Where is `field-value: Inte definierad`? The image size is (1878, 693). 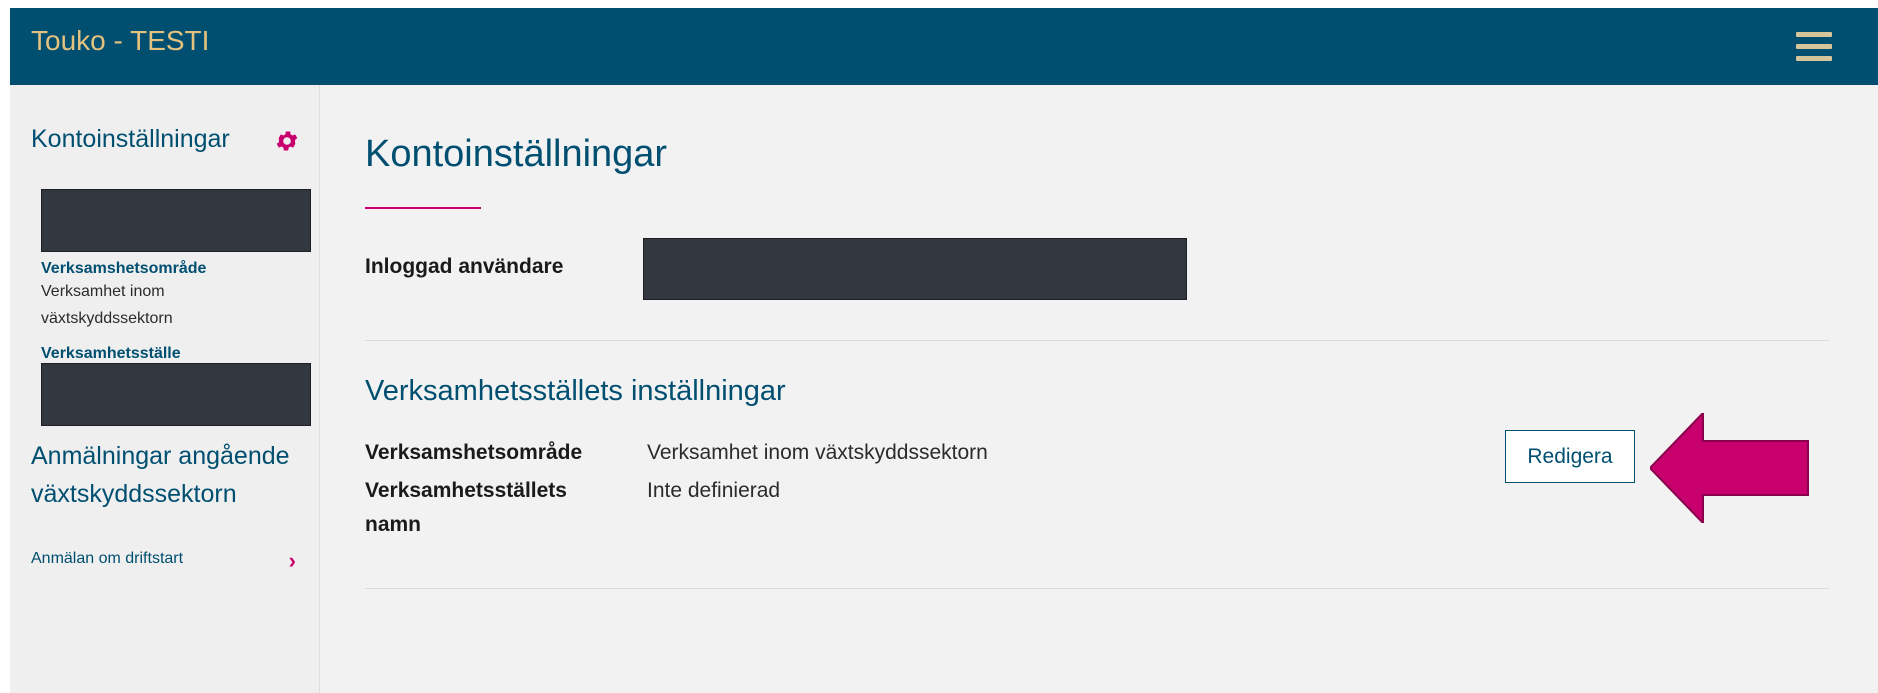
field-value: Inte definierad is located at coordinates (714, 490).